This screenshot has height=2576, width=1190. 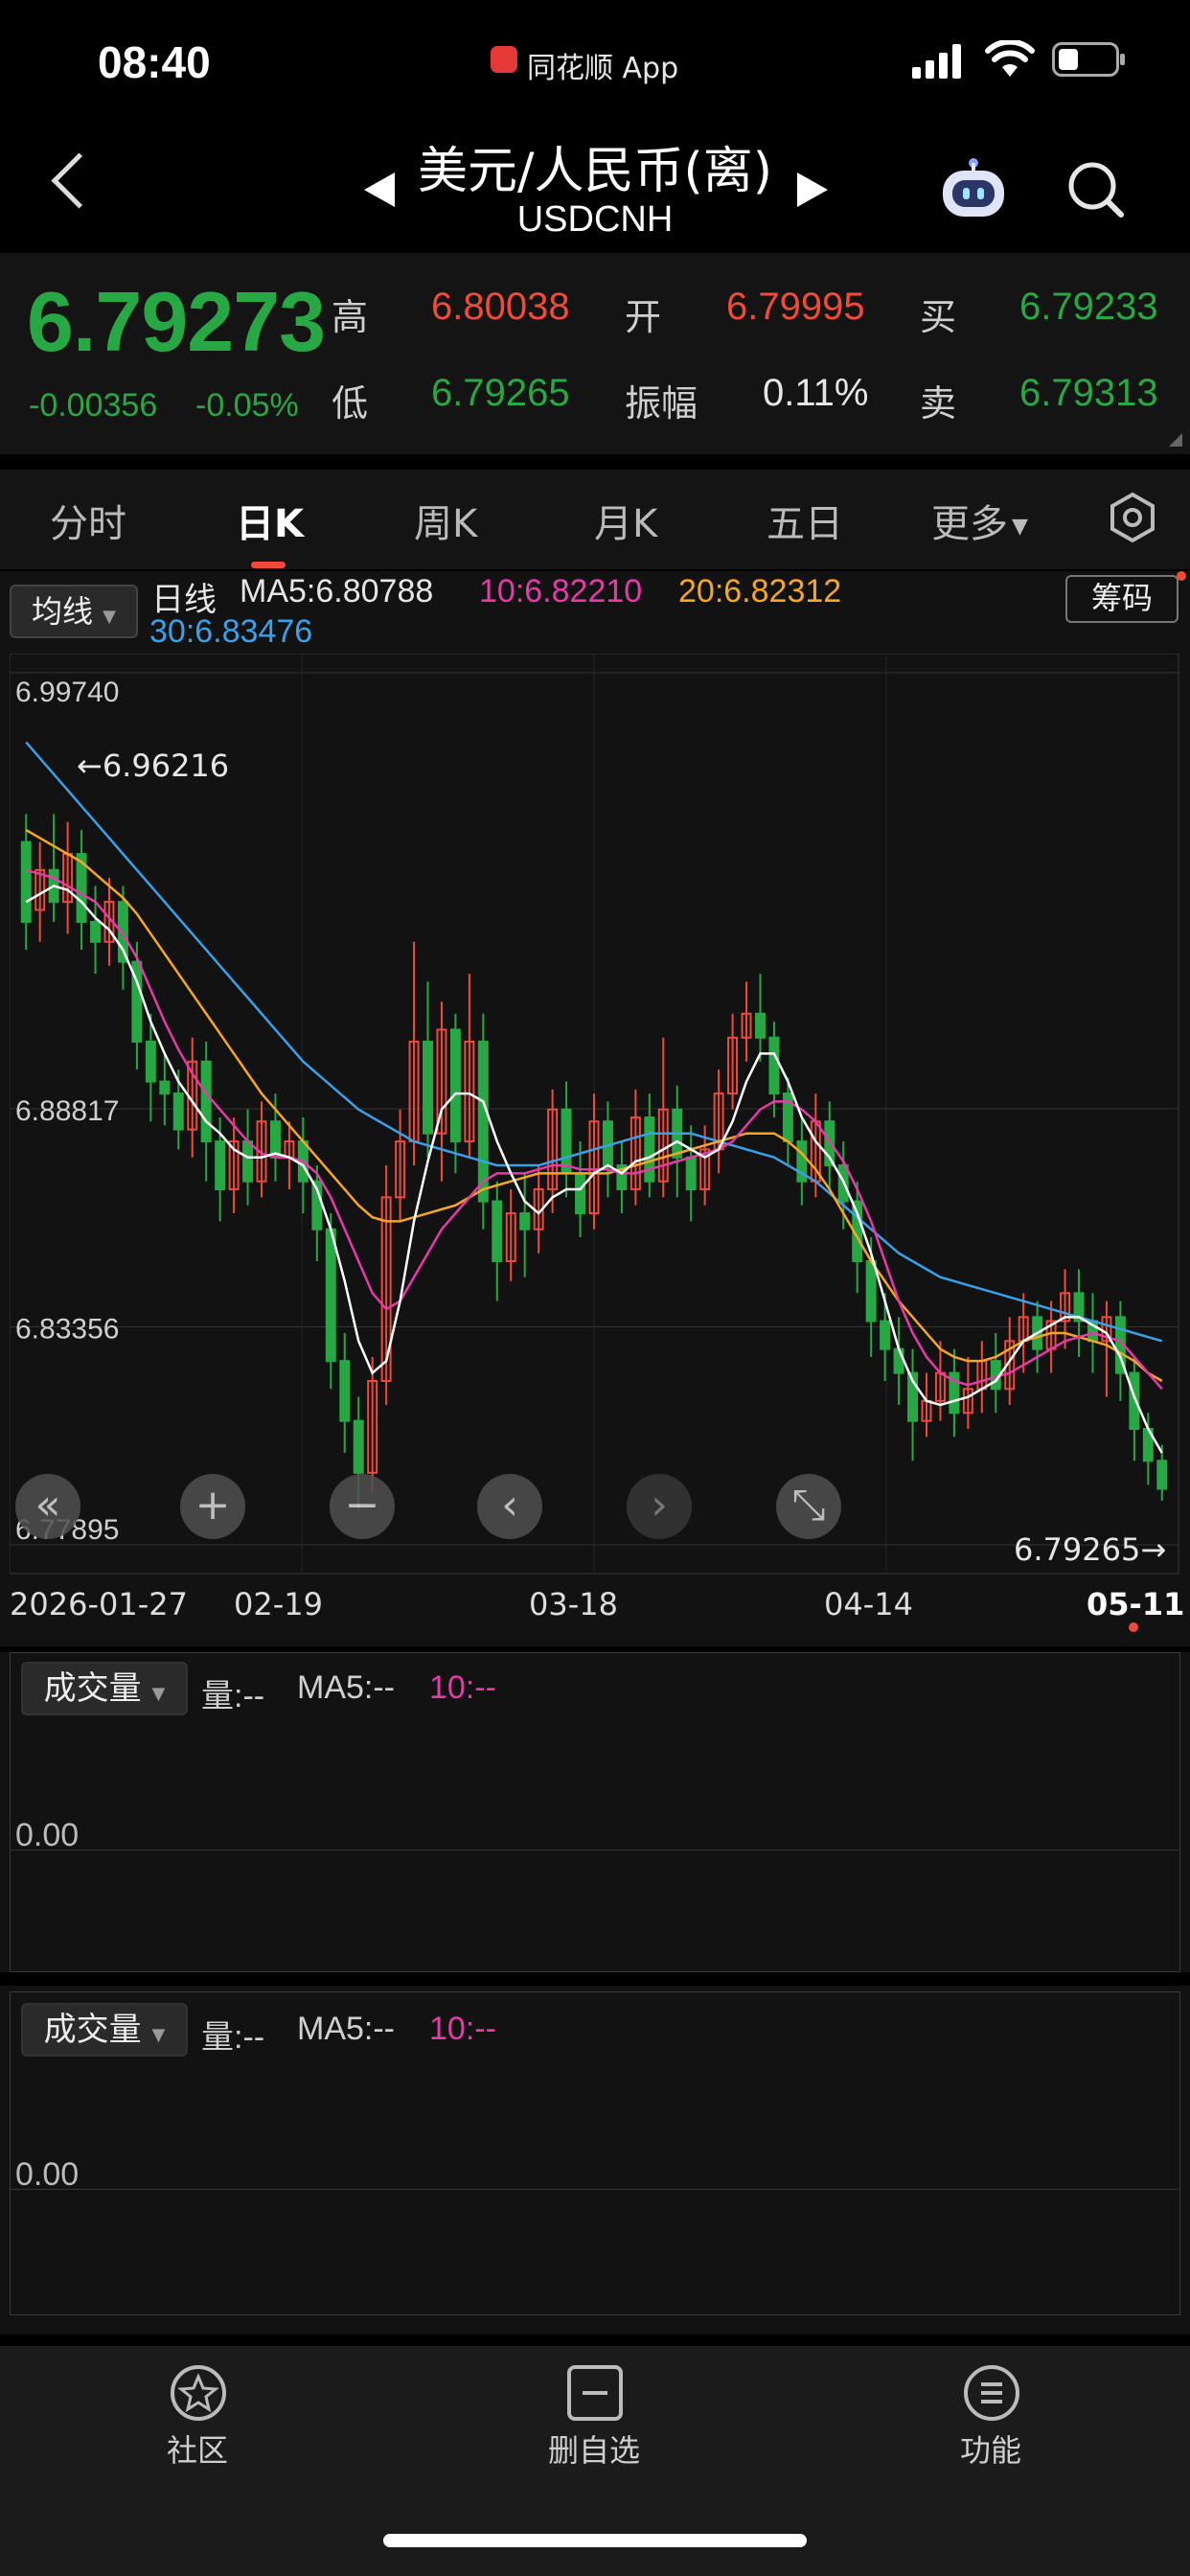 What do you see at coordinates (93, 1688) in the screenshot?
I see `volume-selector-label: 成交量` at bounding box center [93, 1688].